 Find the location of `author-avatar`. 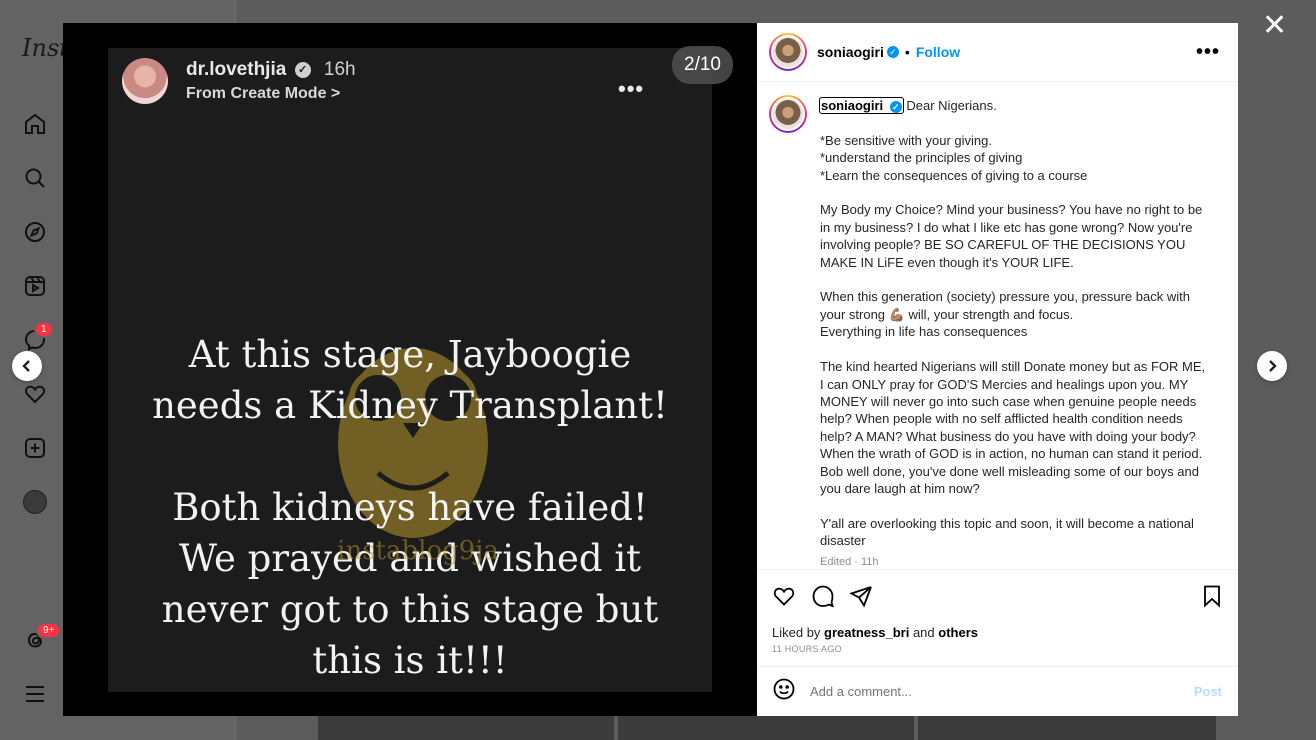

author-avatar is located at coordinates (788, 52).